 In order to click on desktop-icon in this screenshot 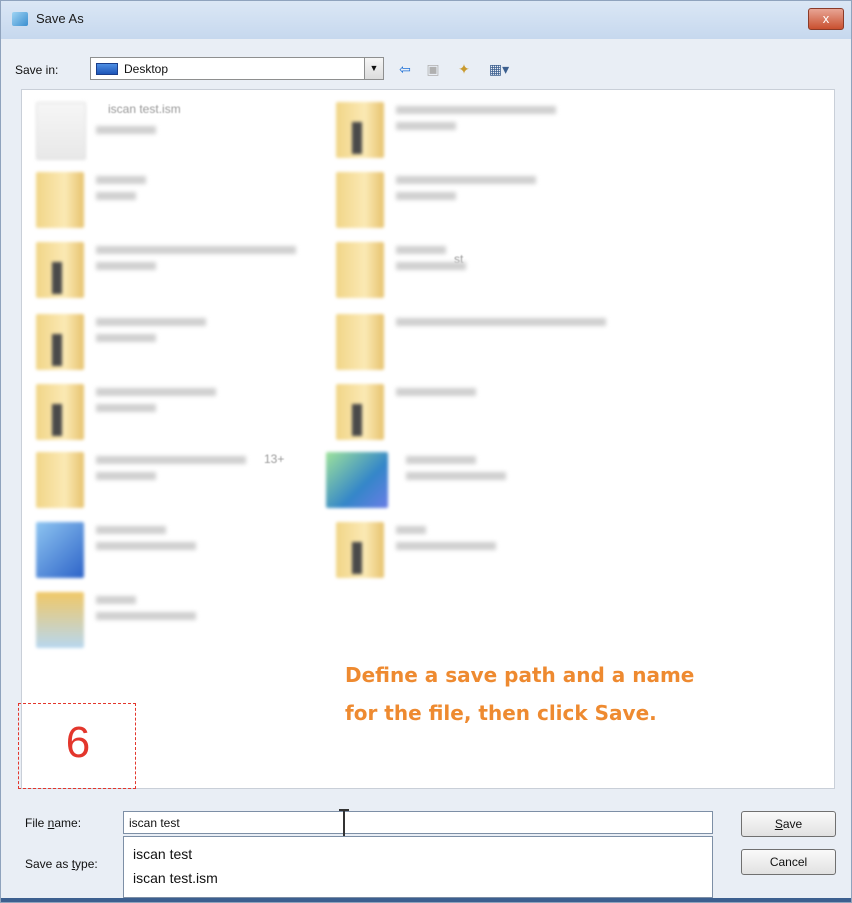, I will do `click(107, 69)`.